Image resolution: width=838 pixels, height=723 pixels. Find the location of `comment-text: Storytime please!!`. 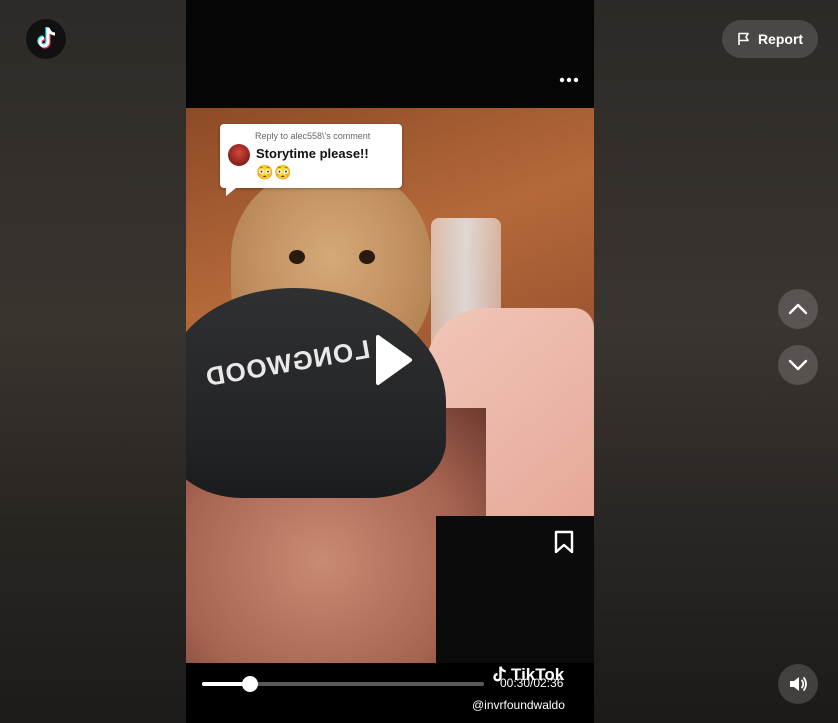

comment-text: Storytime please!! is located at coordinates (312, 153).